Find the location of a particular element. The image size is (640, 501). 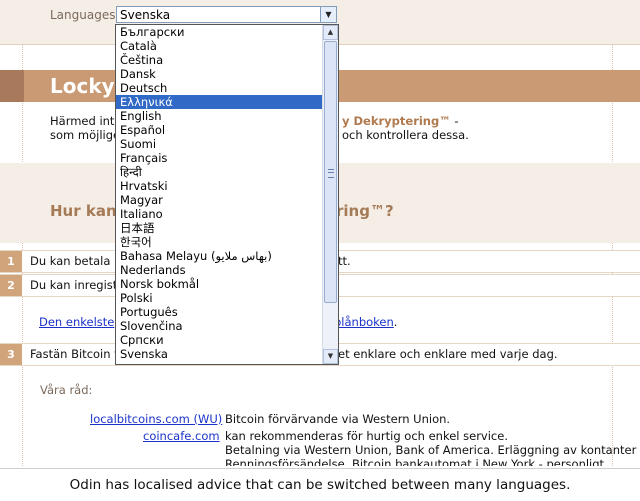

scroll-down-icon: ▼ is located at coordinates (330, 356).